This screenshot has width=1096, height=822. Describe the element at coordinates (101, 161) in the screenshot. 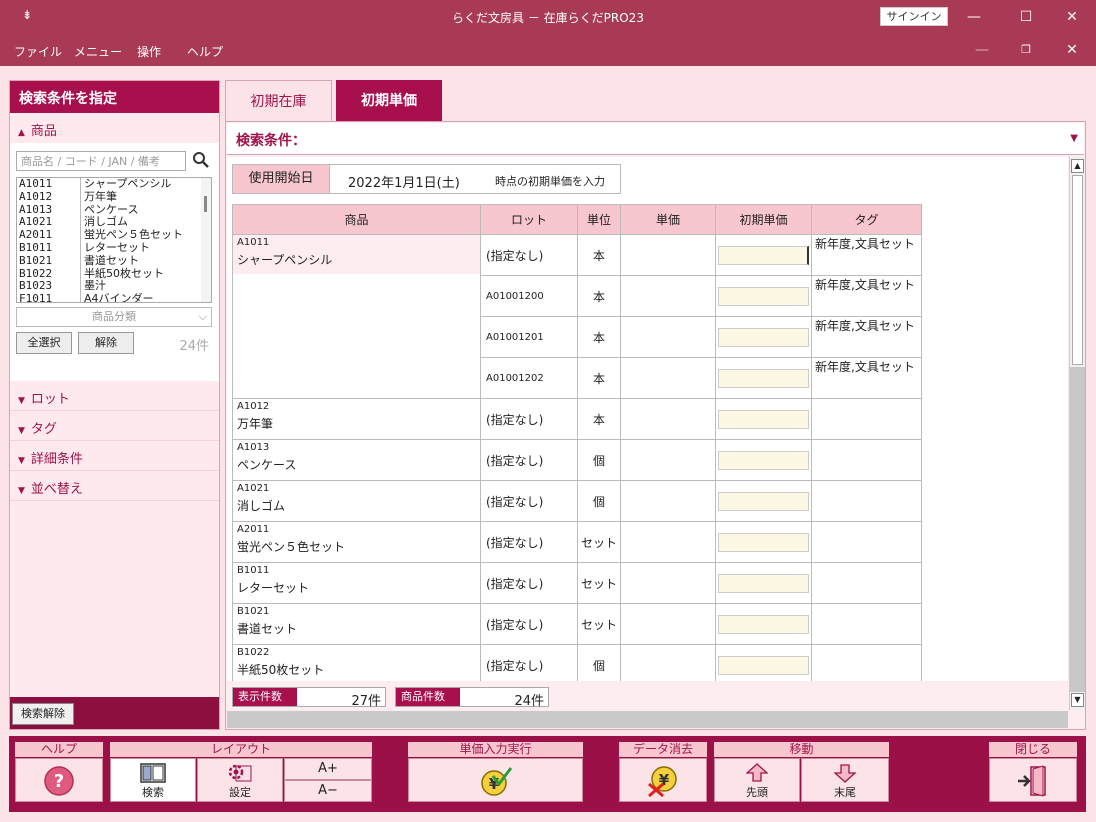

I see `product-search-input` at that location.